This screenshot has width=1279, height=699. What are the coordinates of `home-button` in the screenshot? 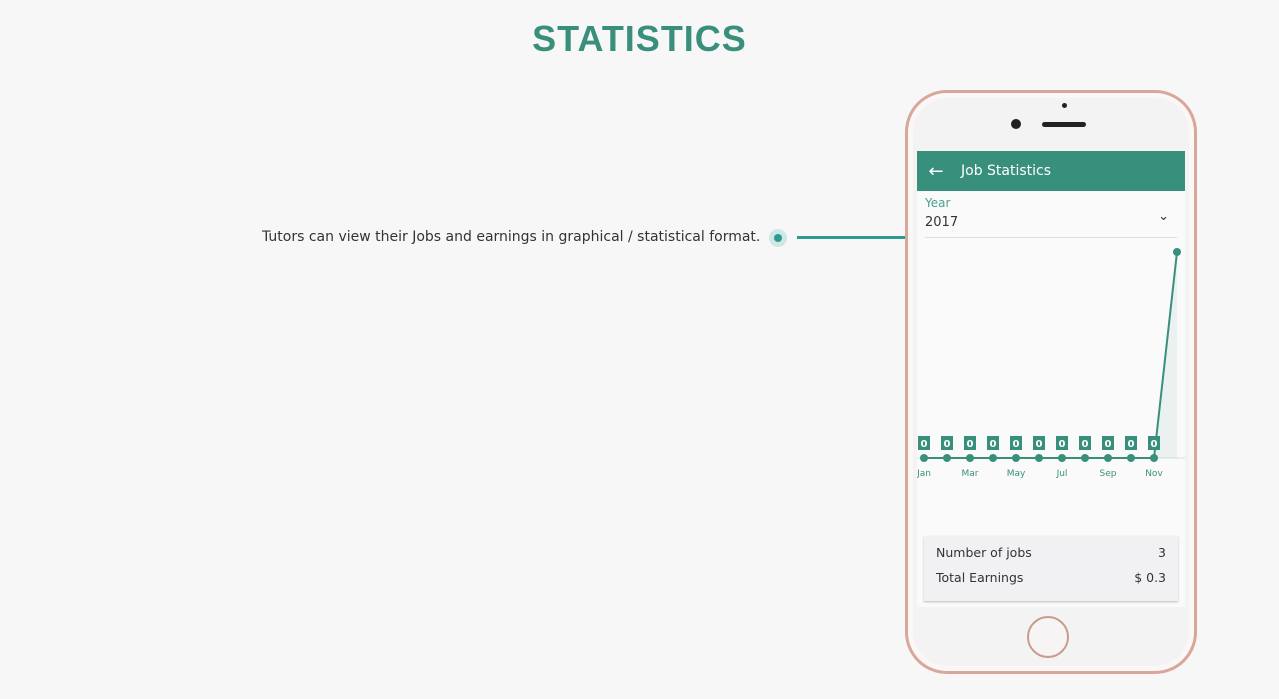 It's located at (1048, 637).